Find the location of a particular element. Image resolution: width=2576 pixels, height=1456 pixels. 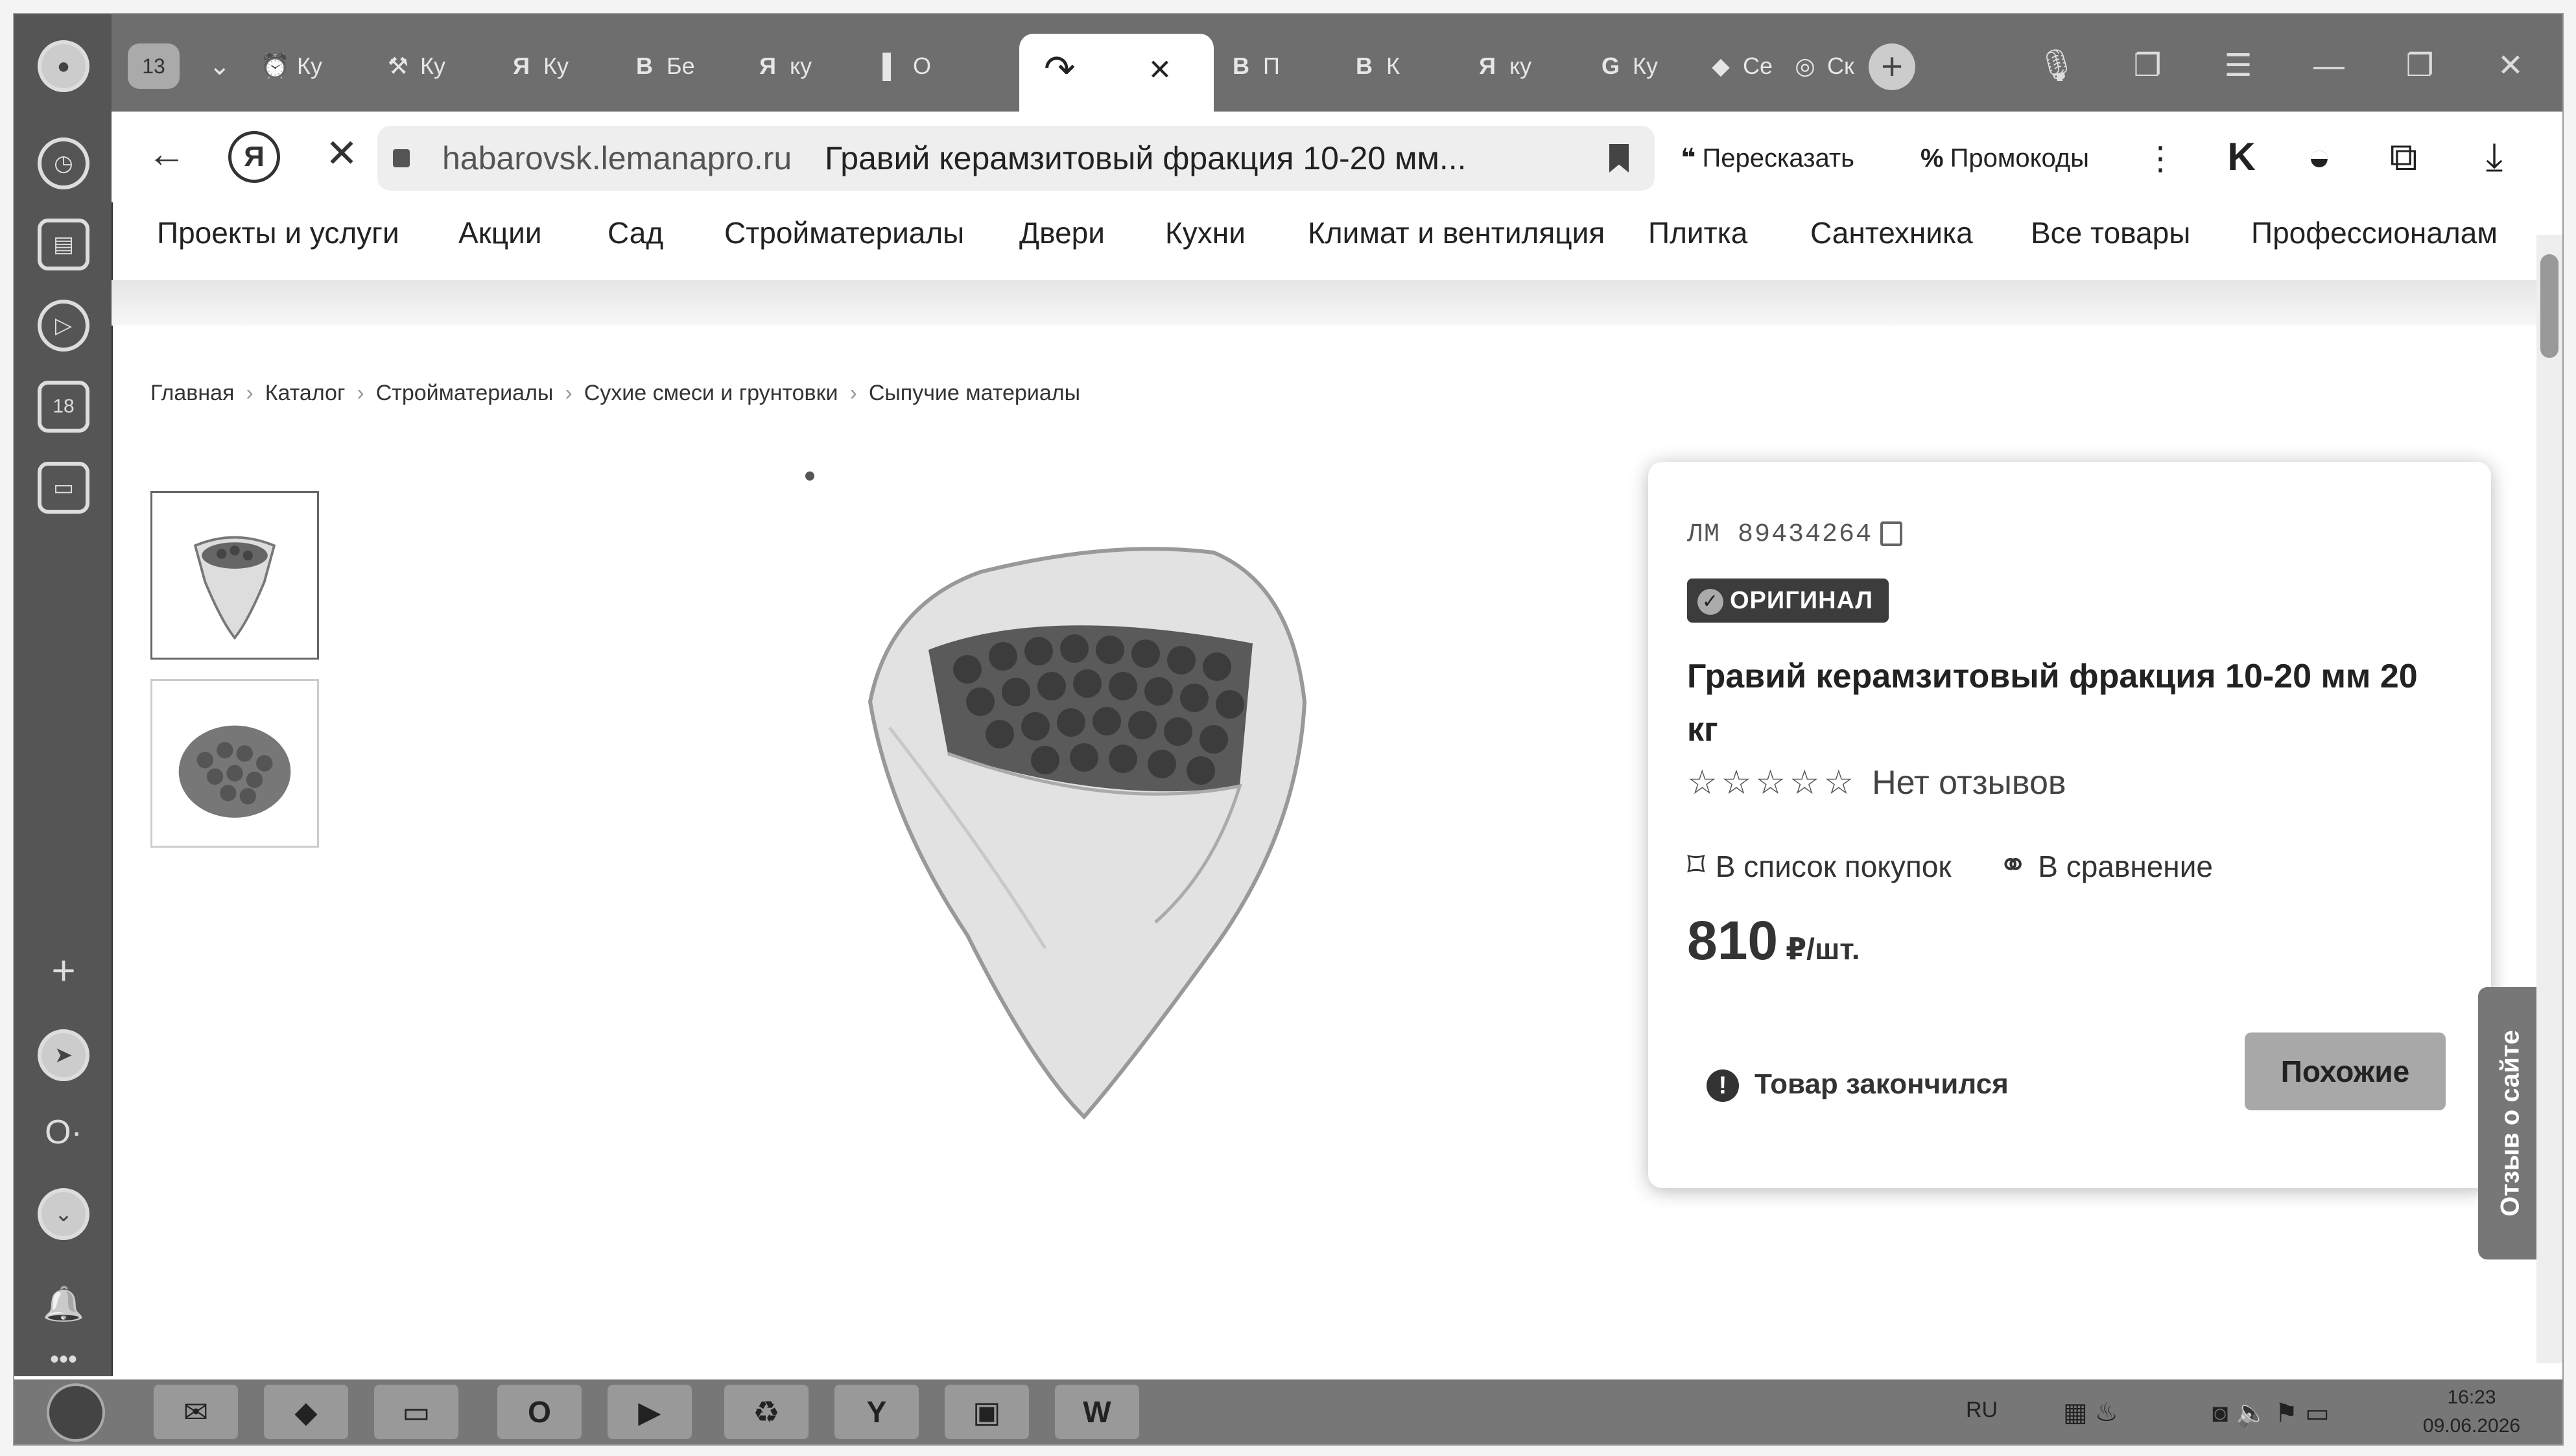

bookmark-flag-icon is located at coordinates (1619, 158).